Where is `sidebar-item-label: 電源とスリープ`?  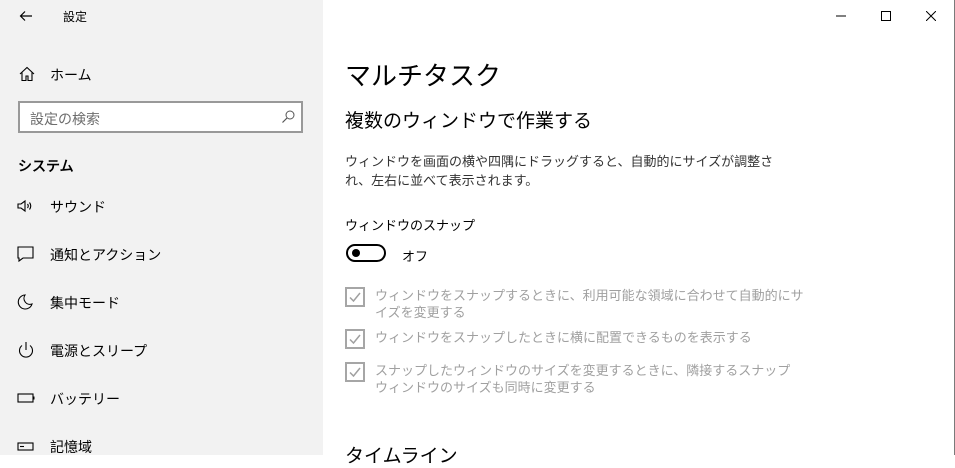 sidebar-item-label: 電源とスリープ is located at coordinates (99, 352).